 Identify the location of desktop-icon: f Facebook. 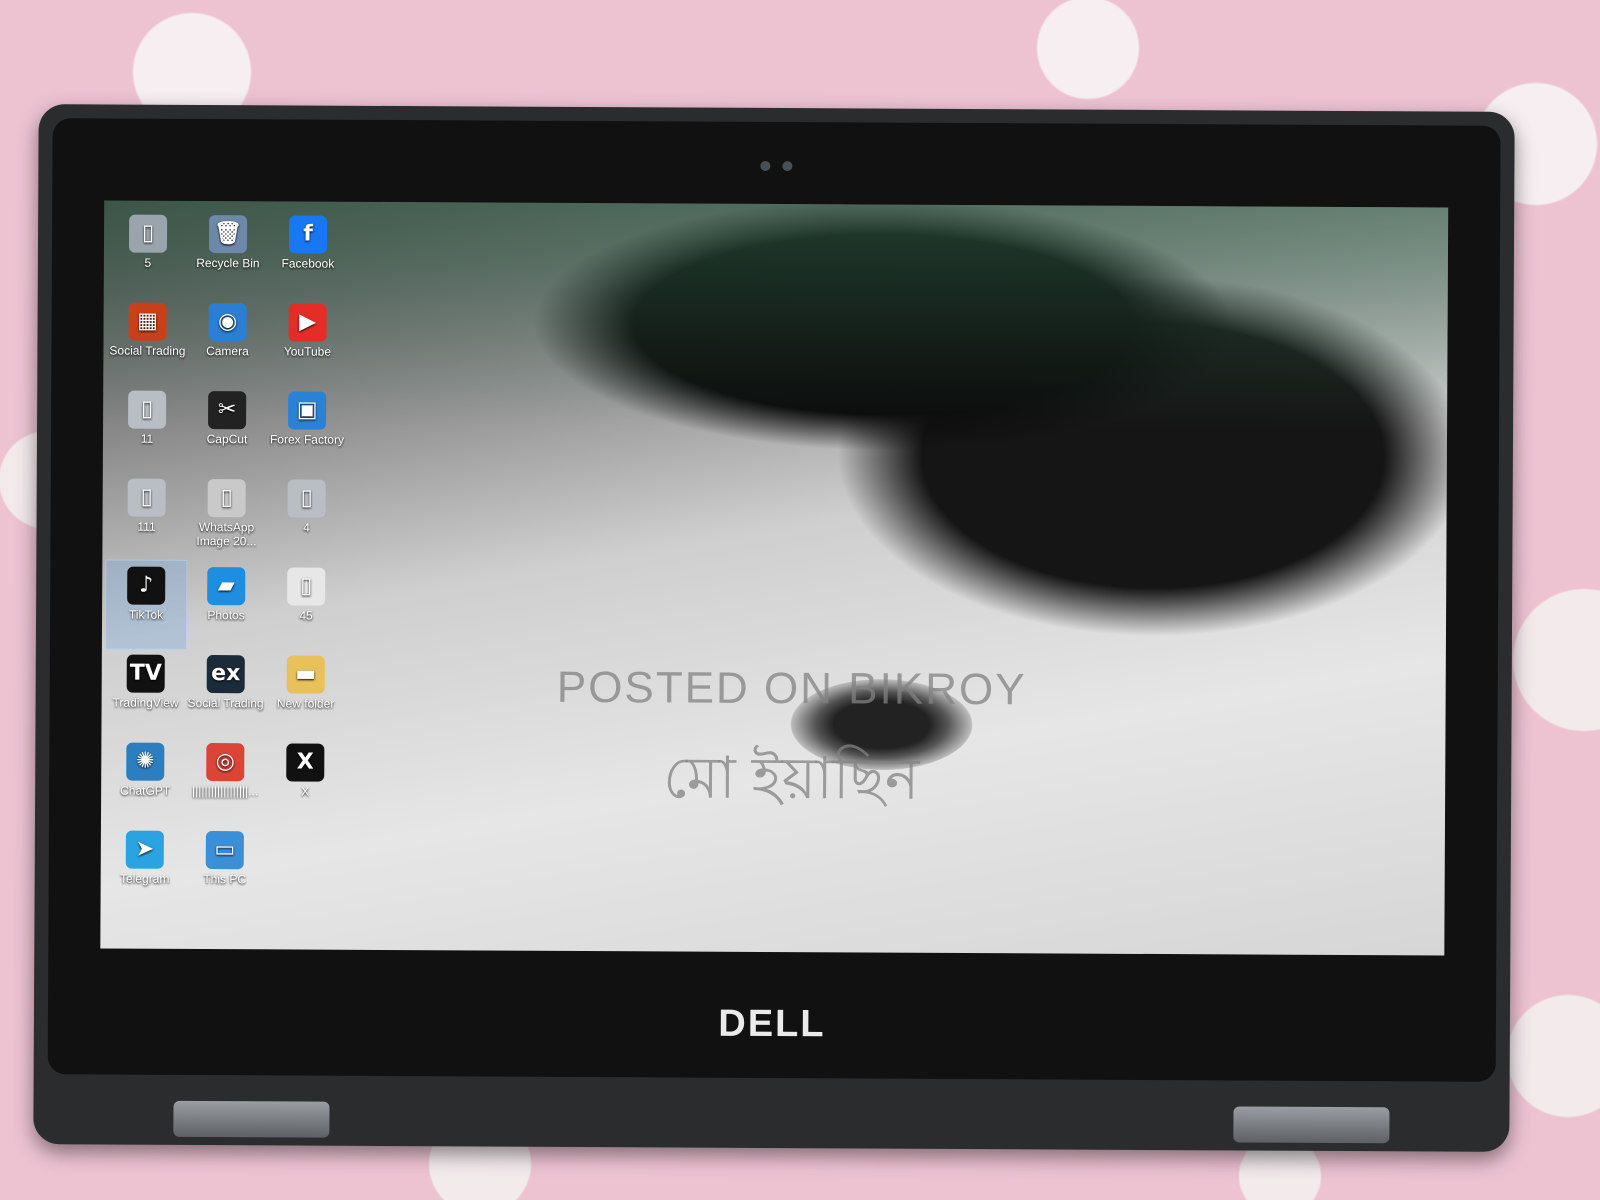
(308, 253).